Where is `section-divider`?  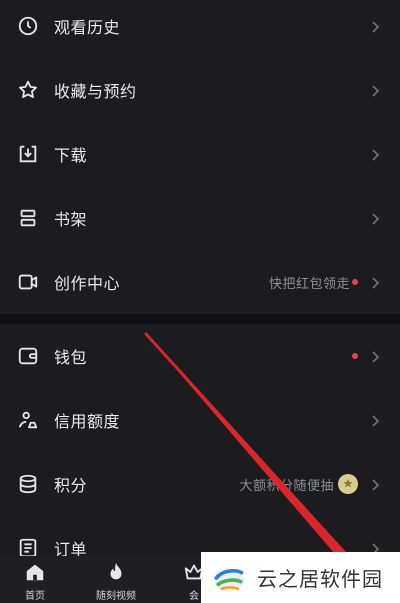
section-divider is located at coordinates (200, 319).